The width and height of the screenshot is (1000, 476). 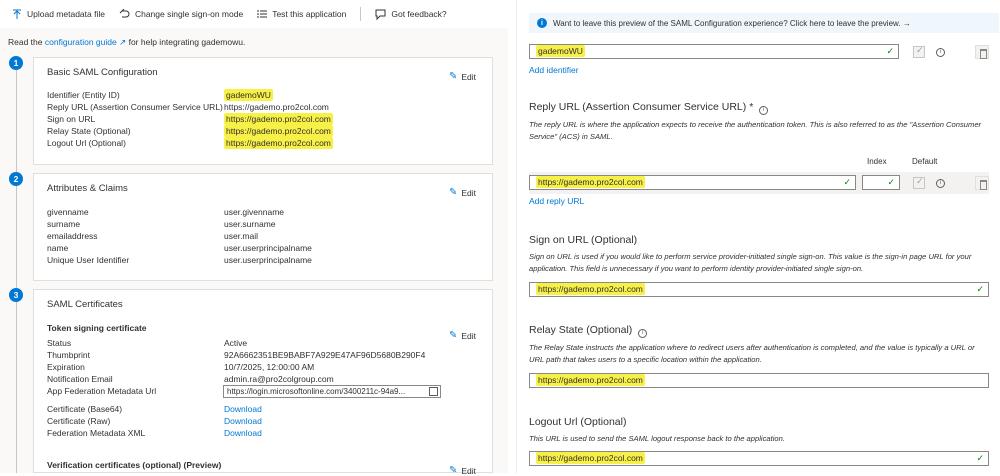 I want to click on reply-row-info-icon: i, so click(x=940, y=183).